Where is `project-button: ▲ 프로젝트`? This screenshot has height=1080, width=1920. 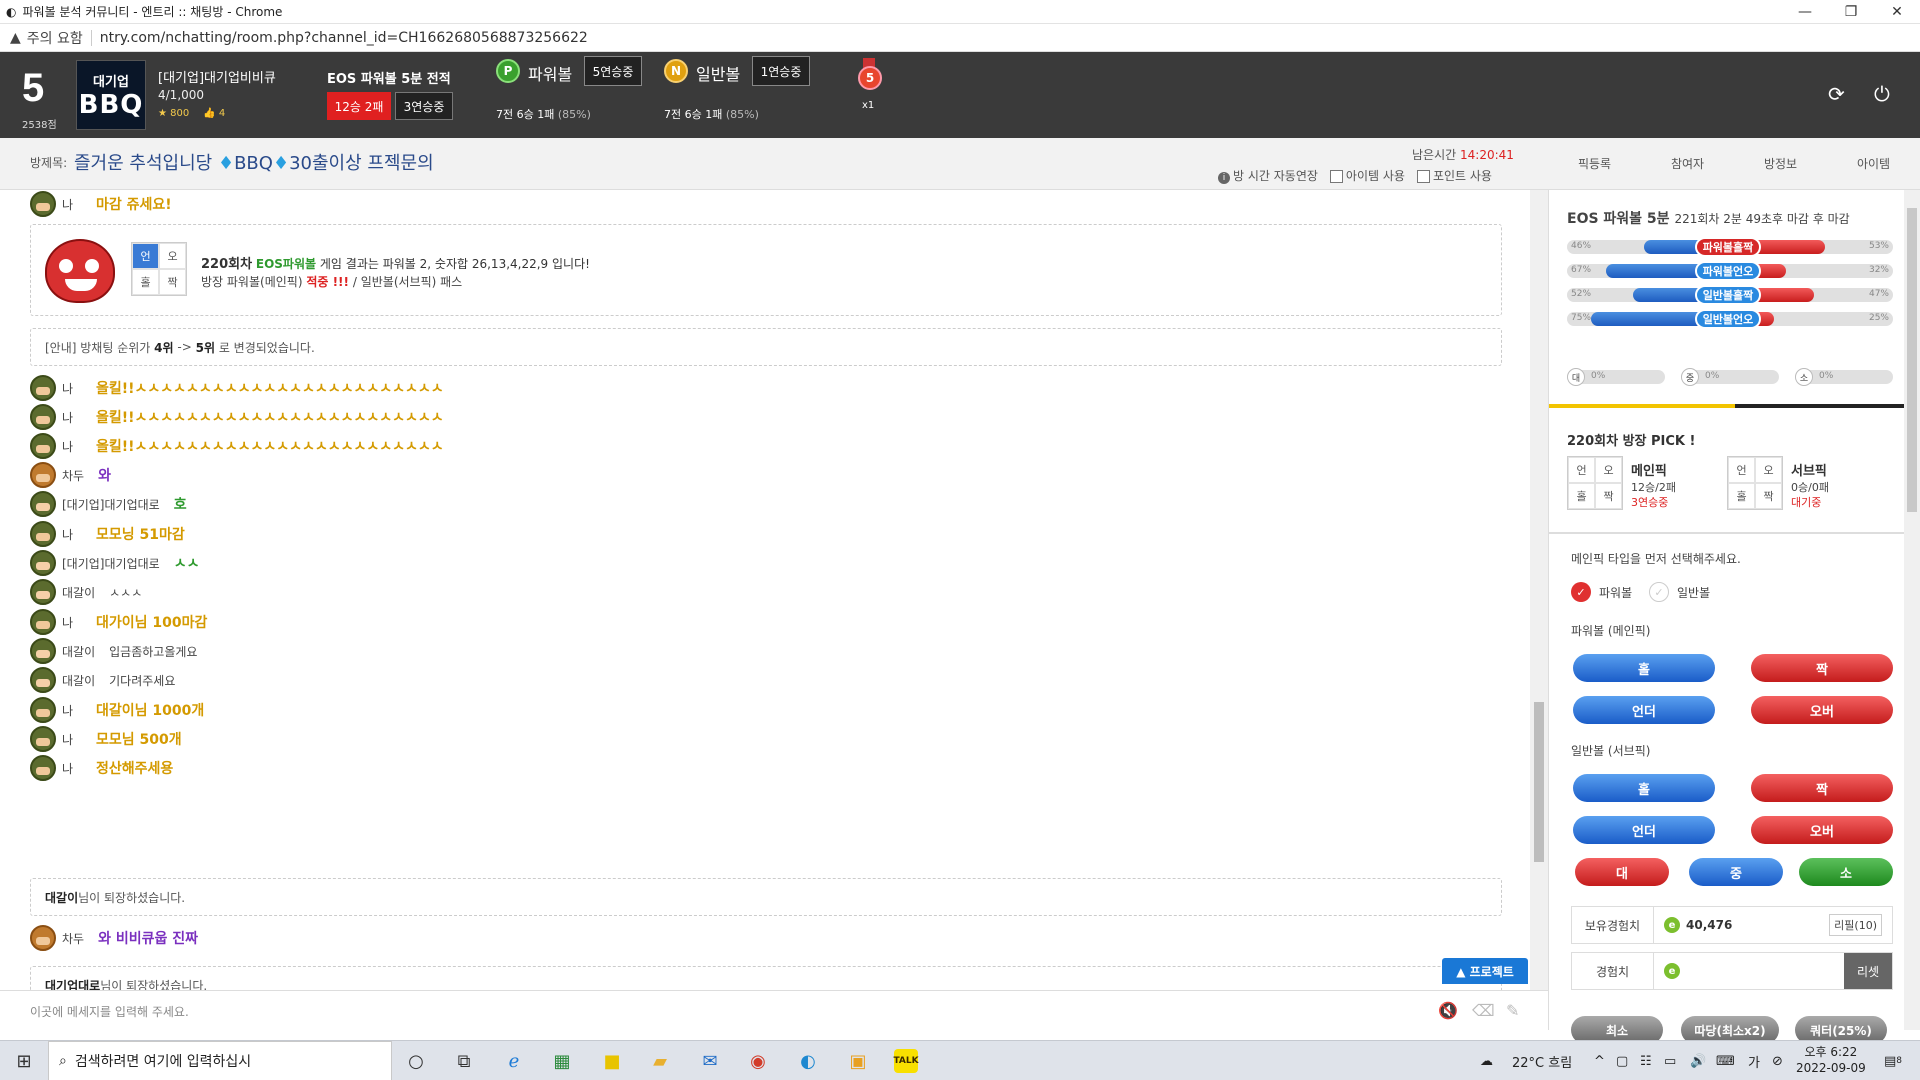
project-button: ▲ 프로젝트 is located at coordinates (1485, 971).